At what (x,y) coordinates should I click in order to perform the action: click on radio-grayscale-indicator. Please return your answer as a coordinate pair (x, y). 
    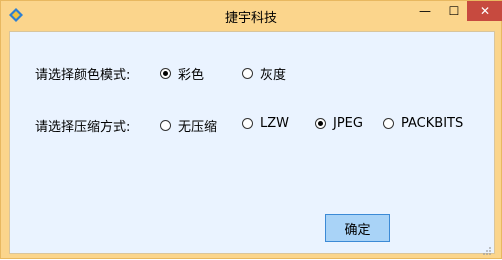
    Looking at the image, I should click on (247, 73).